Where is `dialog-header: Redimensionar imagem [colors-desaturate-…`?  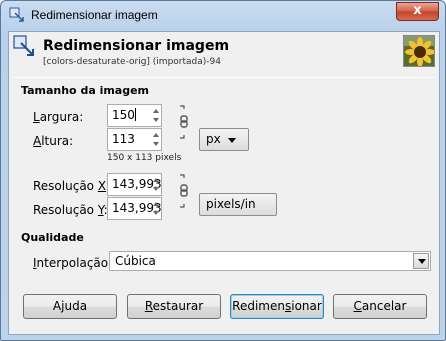 dialog-header: Redimensionar imagem [colors-desaturate-… is located at coordinates (224, 54).